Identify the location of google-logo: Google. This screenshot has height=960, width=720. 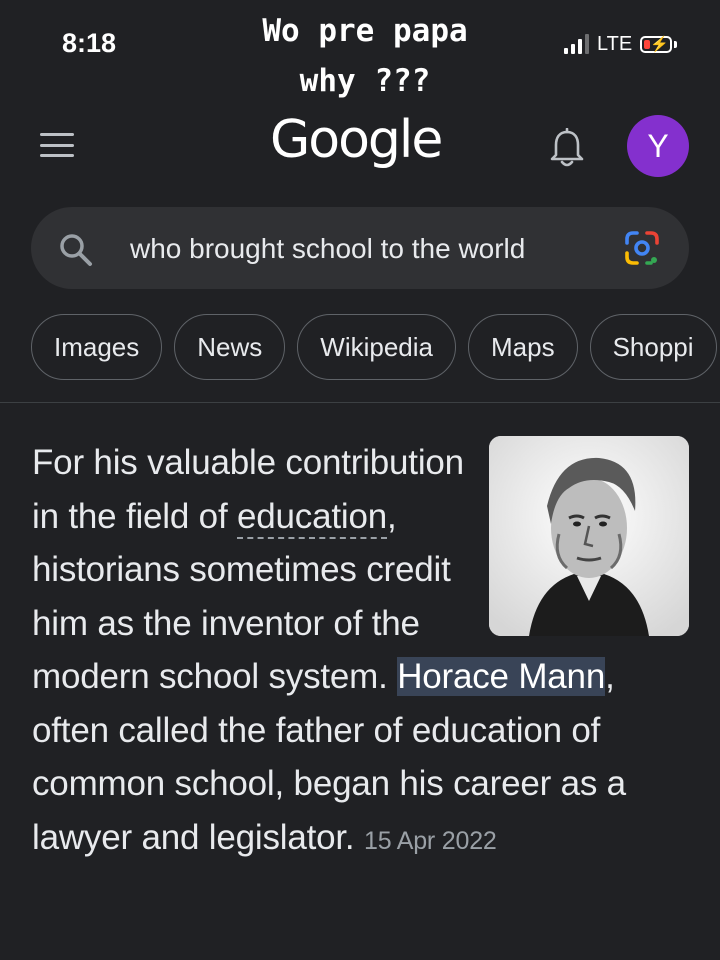
(356, 140).